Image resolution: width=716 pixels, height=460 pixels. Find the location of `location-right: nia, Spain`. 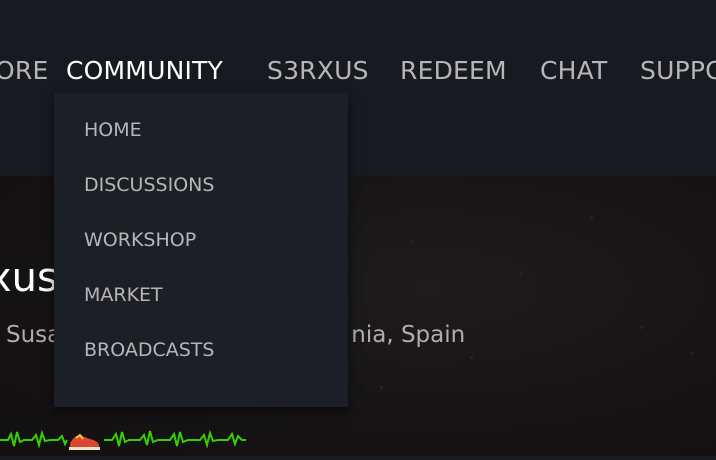

location-right: nia, Spain is located at coordinates (408, 335).